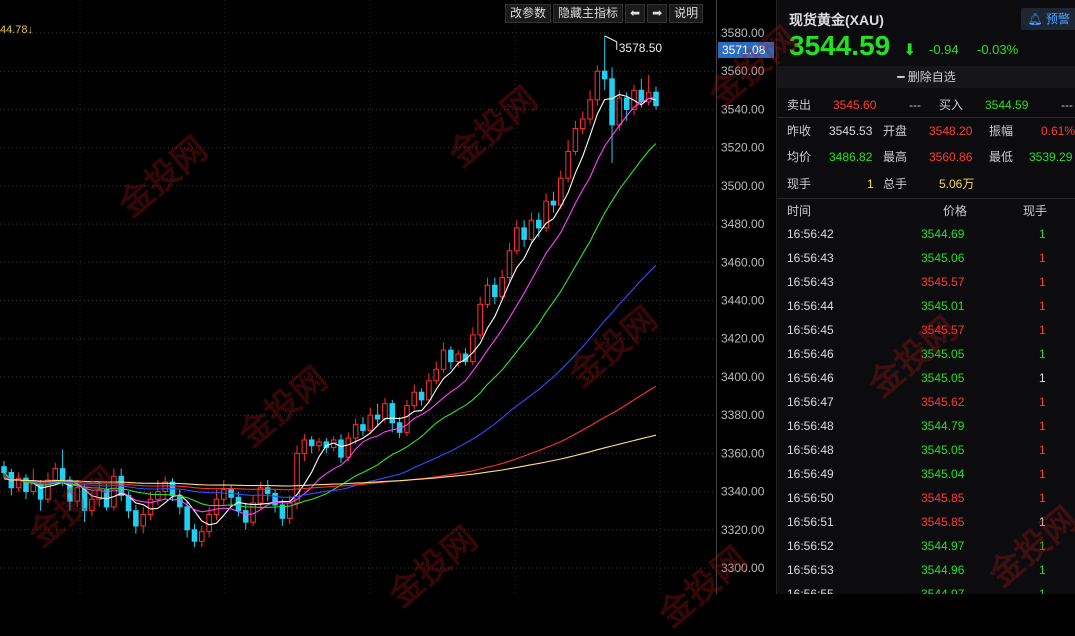 The image size is (1075, 636). What do you see at coordinates (743, 262) in the screenshot?
I see `y-tick-label: 3460.00` at bounding box center [743, 262].